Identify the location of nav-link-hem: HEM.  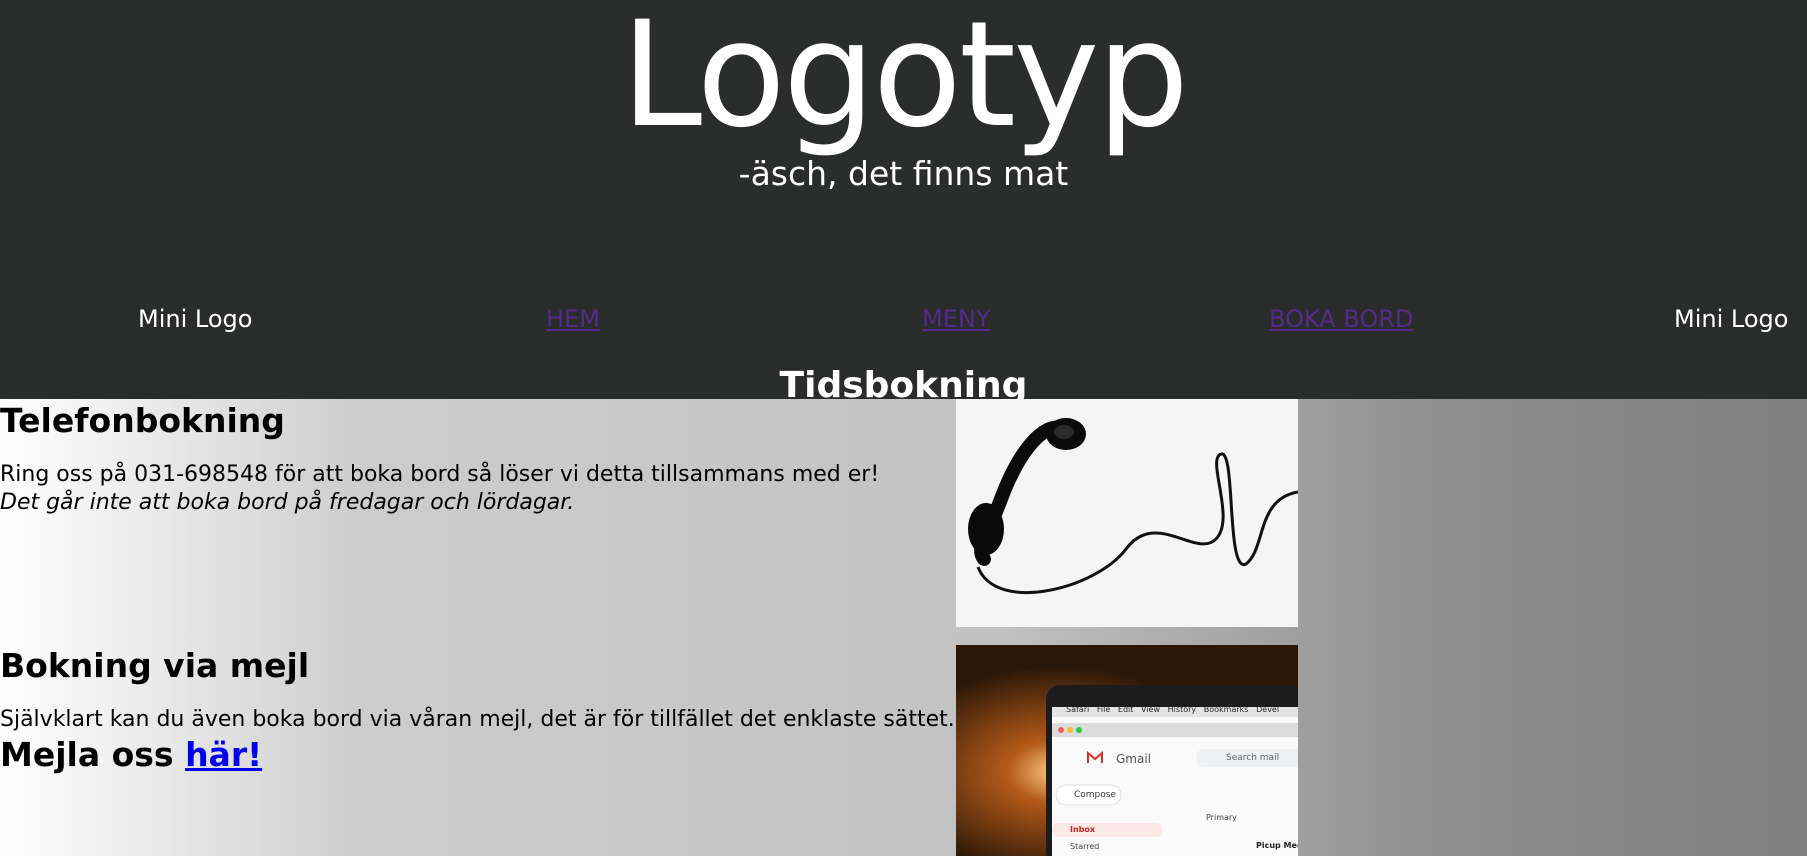
(573, 319).